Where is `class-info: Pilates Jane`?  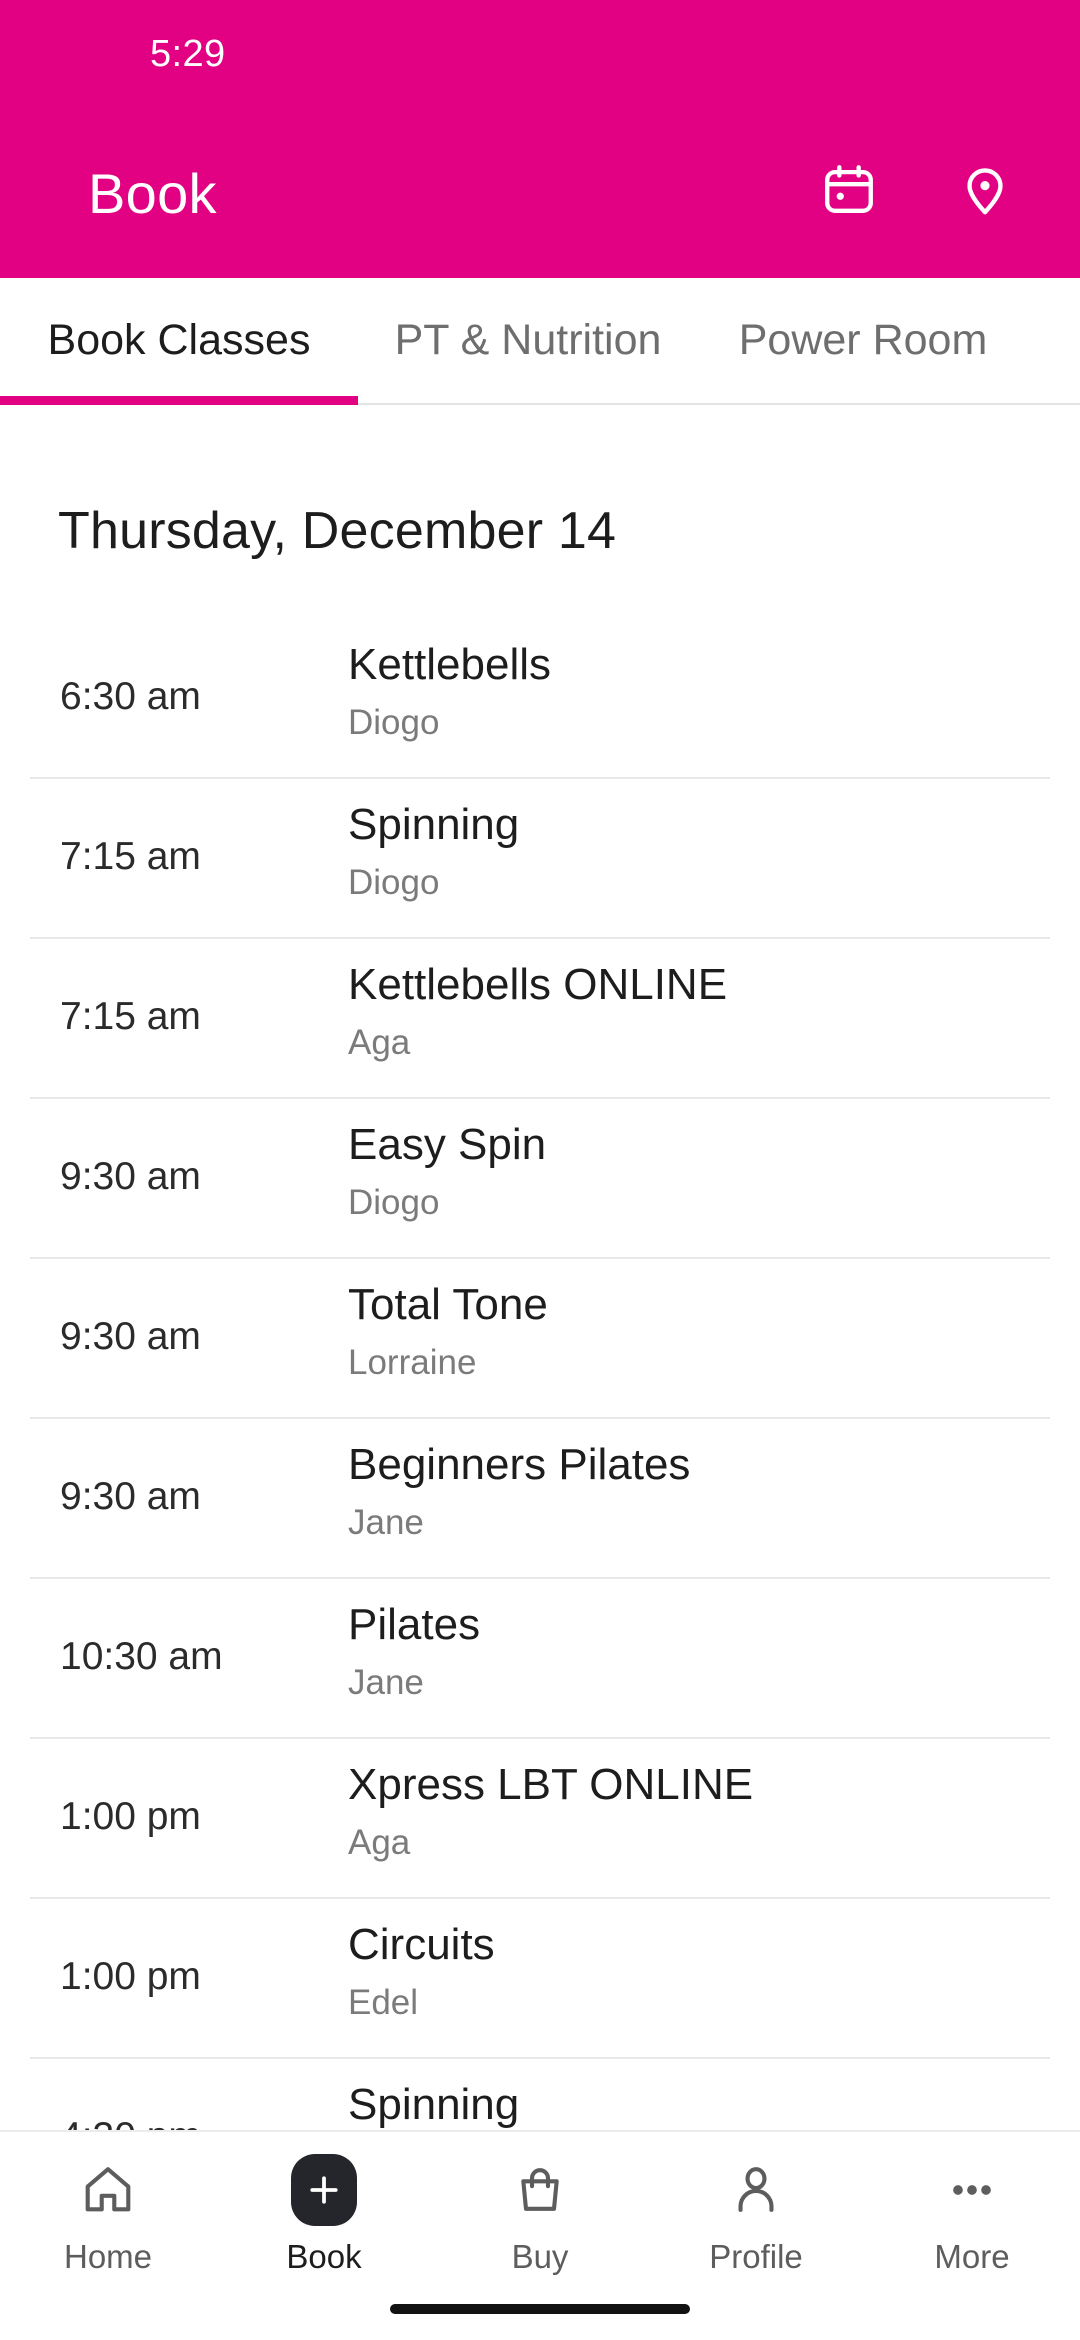 class-info: Pilates Jane is located at coordinates (680, 1651).